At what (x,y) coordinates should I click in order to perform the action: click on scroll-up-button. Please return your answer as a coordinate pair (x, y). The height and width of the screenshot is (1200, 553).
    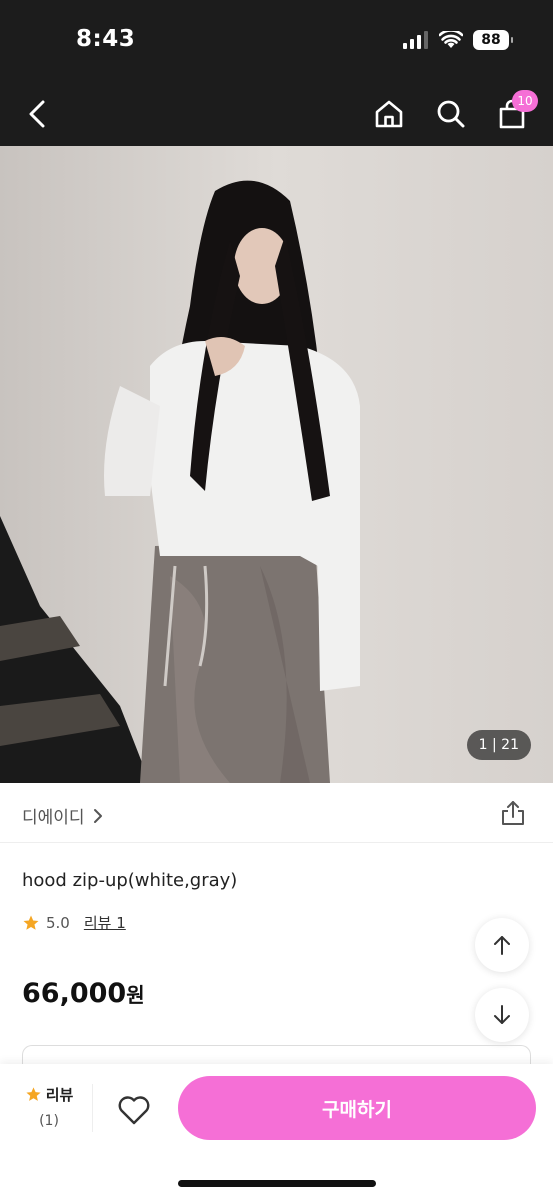
    Looking at the image, I should click on (502, 945).